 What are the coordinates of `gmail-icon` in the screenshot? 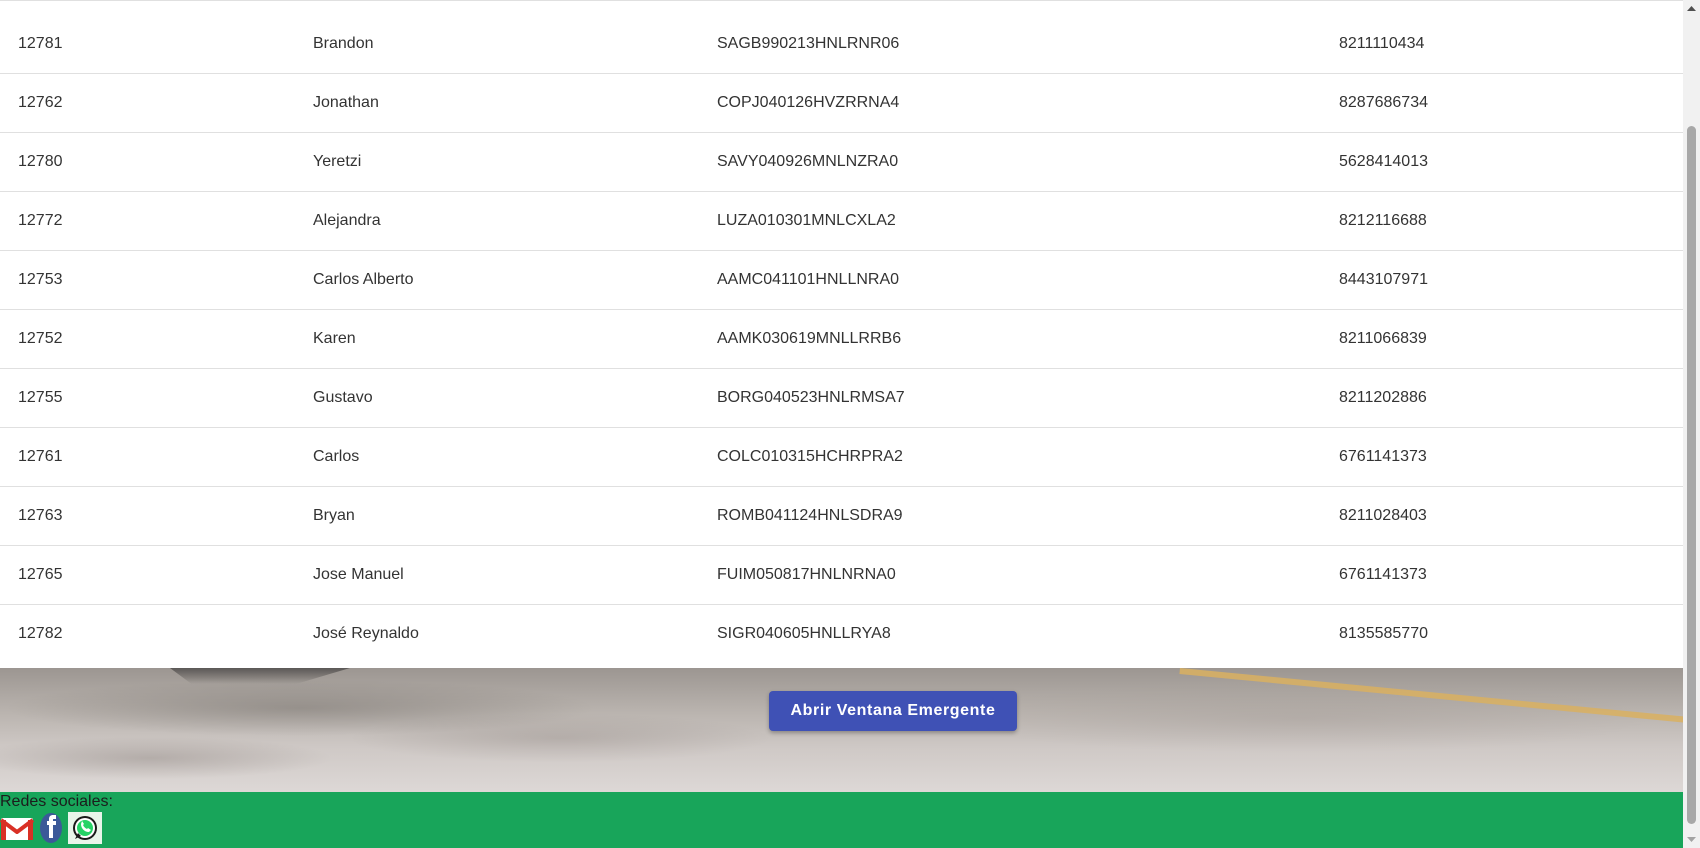 It's located at (17, 828).